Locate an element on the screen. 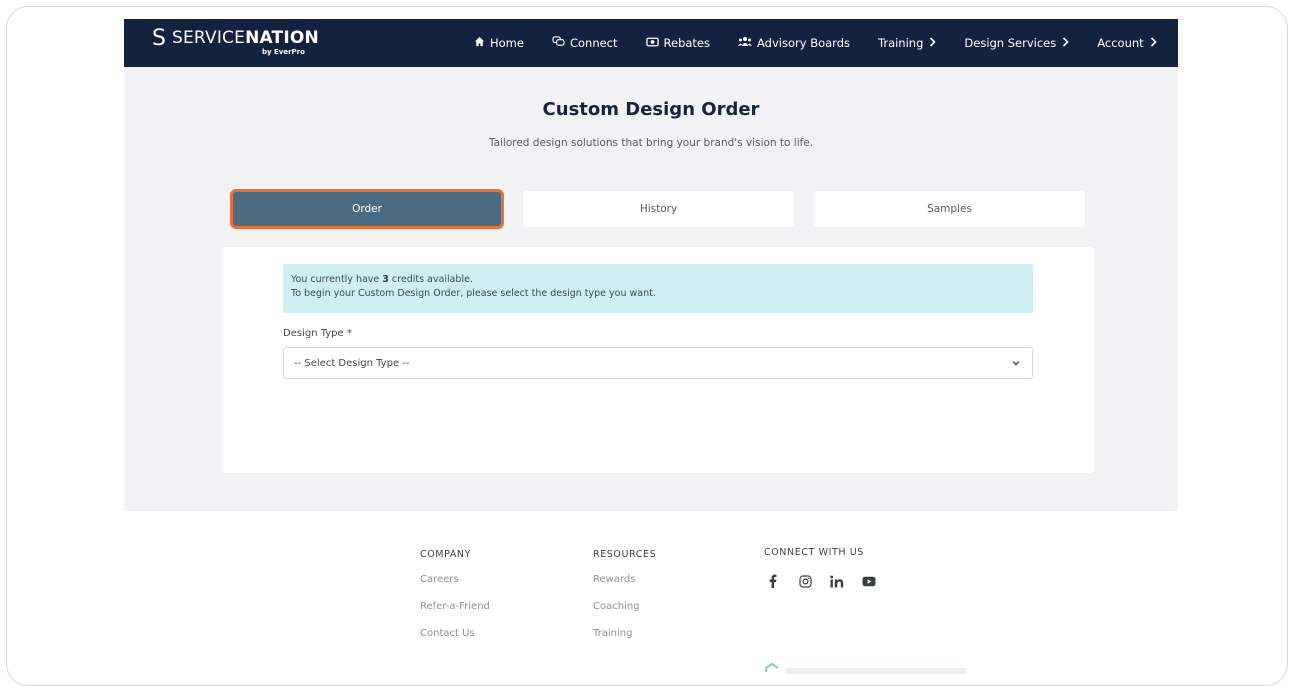 This screenshot has height=686, width=1294. design-type-select: -- Select Design Type -- is located at coordinates (658, 363).